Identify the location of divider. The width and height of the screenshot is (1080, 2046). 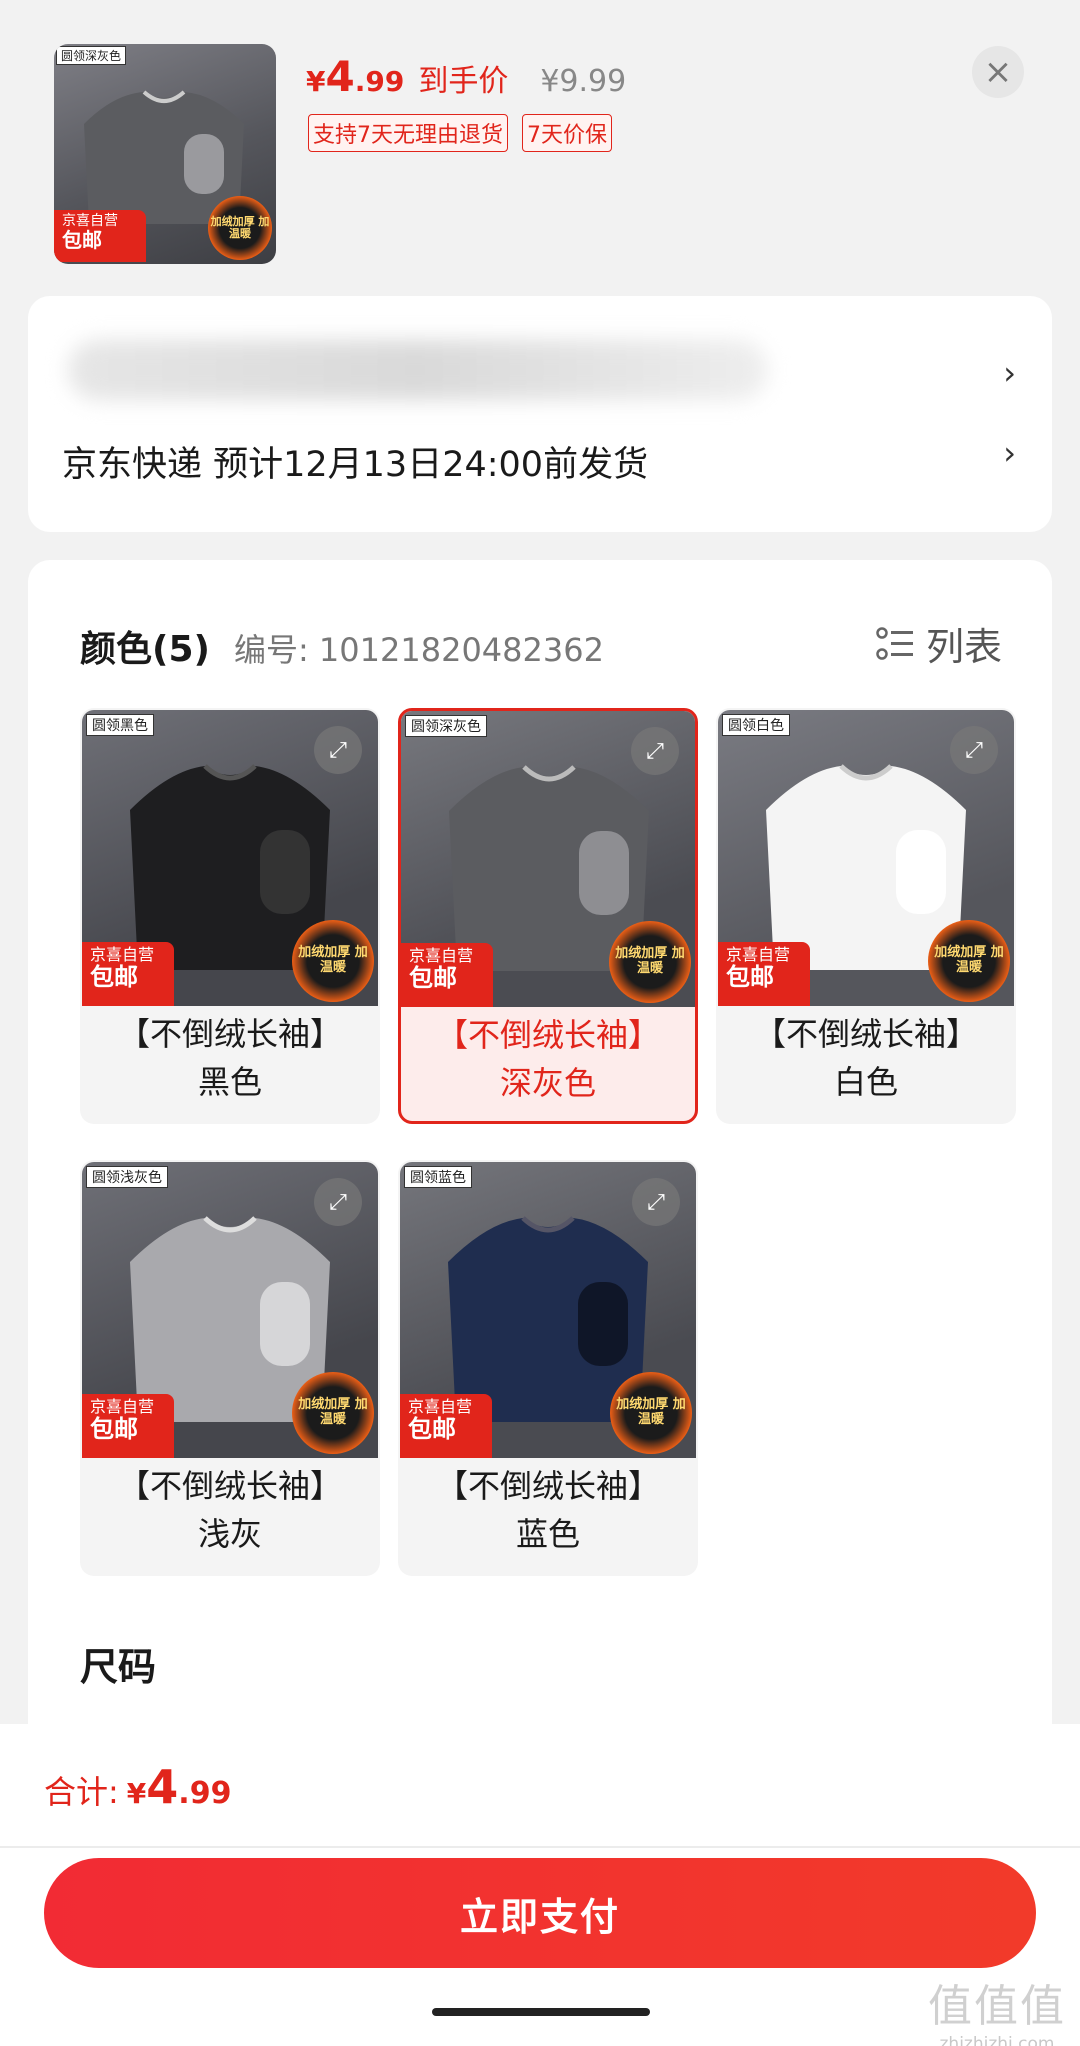
(540, 1847).